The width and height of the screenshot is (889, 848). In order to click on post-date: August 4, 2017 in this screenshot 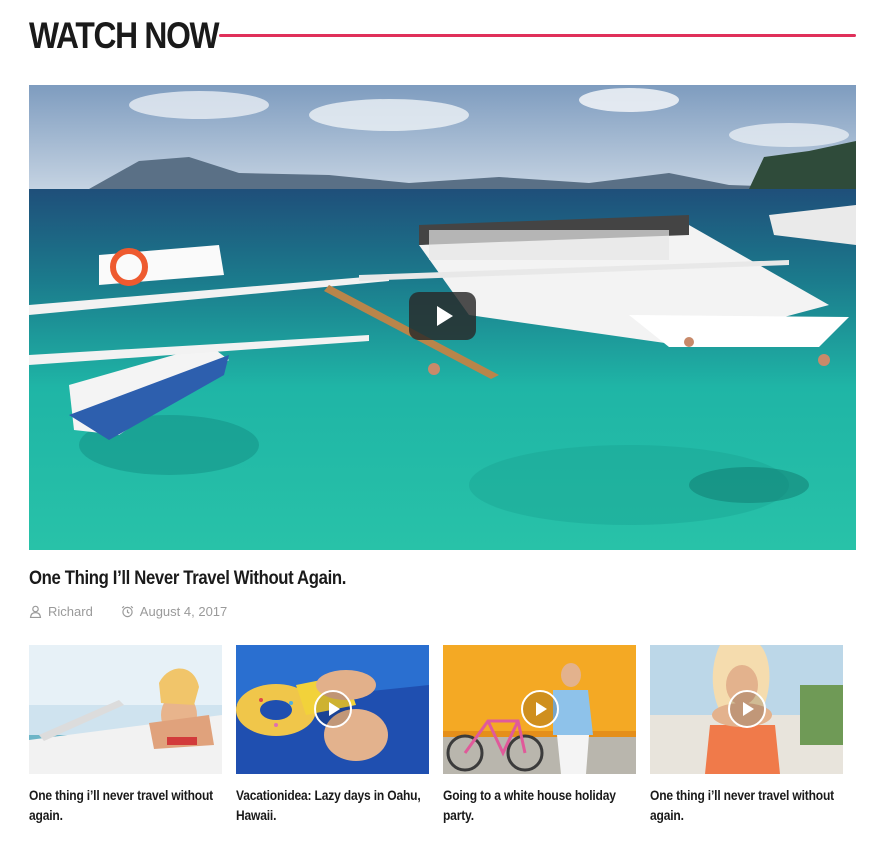, I will do `click(174, 611)`.